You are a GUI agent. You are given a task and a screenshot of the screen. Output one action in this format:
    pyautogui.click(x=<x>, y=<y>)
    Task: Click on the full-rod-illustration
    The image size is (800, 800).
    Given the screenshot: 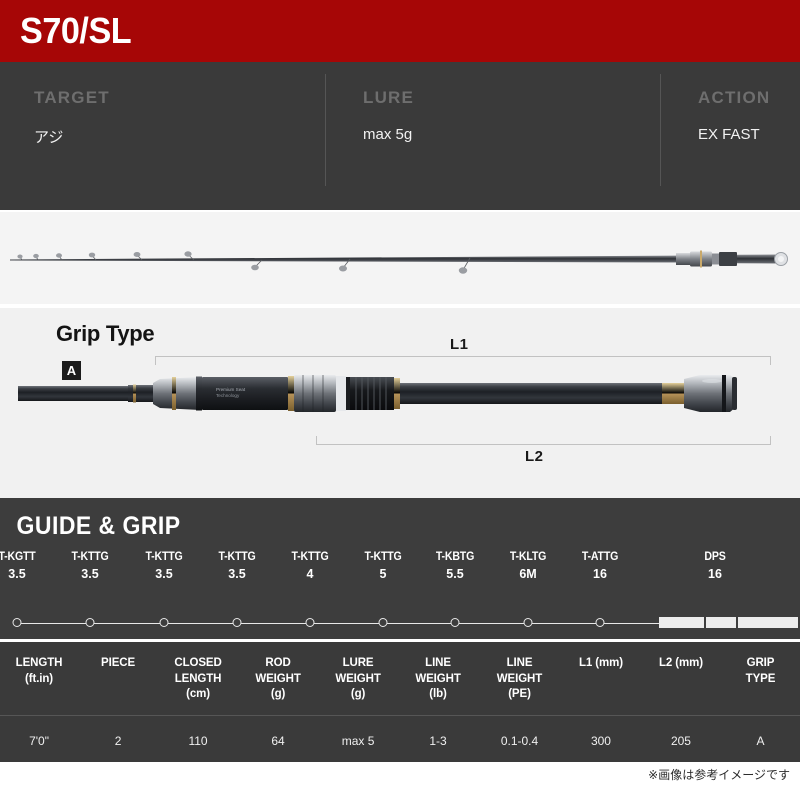 What is the action you would take?
    pyautogui.click(x=399, y=262)
    